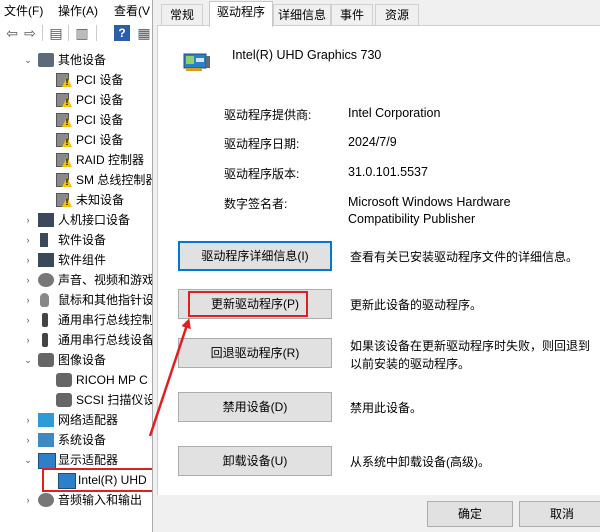 This screenshot has height=532, width=600. Describe the element at coordinates (470, 514) in the screenshot. I see `ok-button: 确定` at that location.